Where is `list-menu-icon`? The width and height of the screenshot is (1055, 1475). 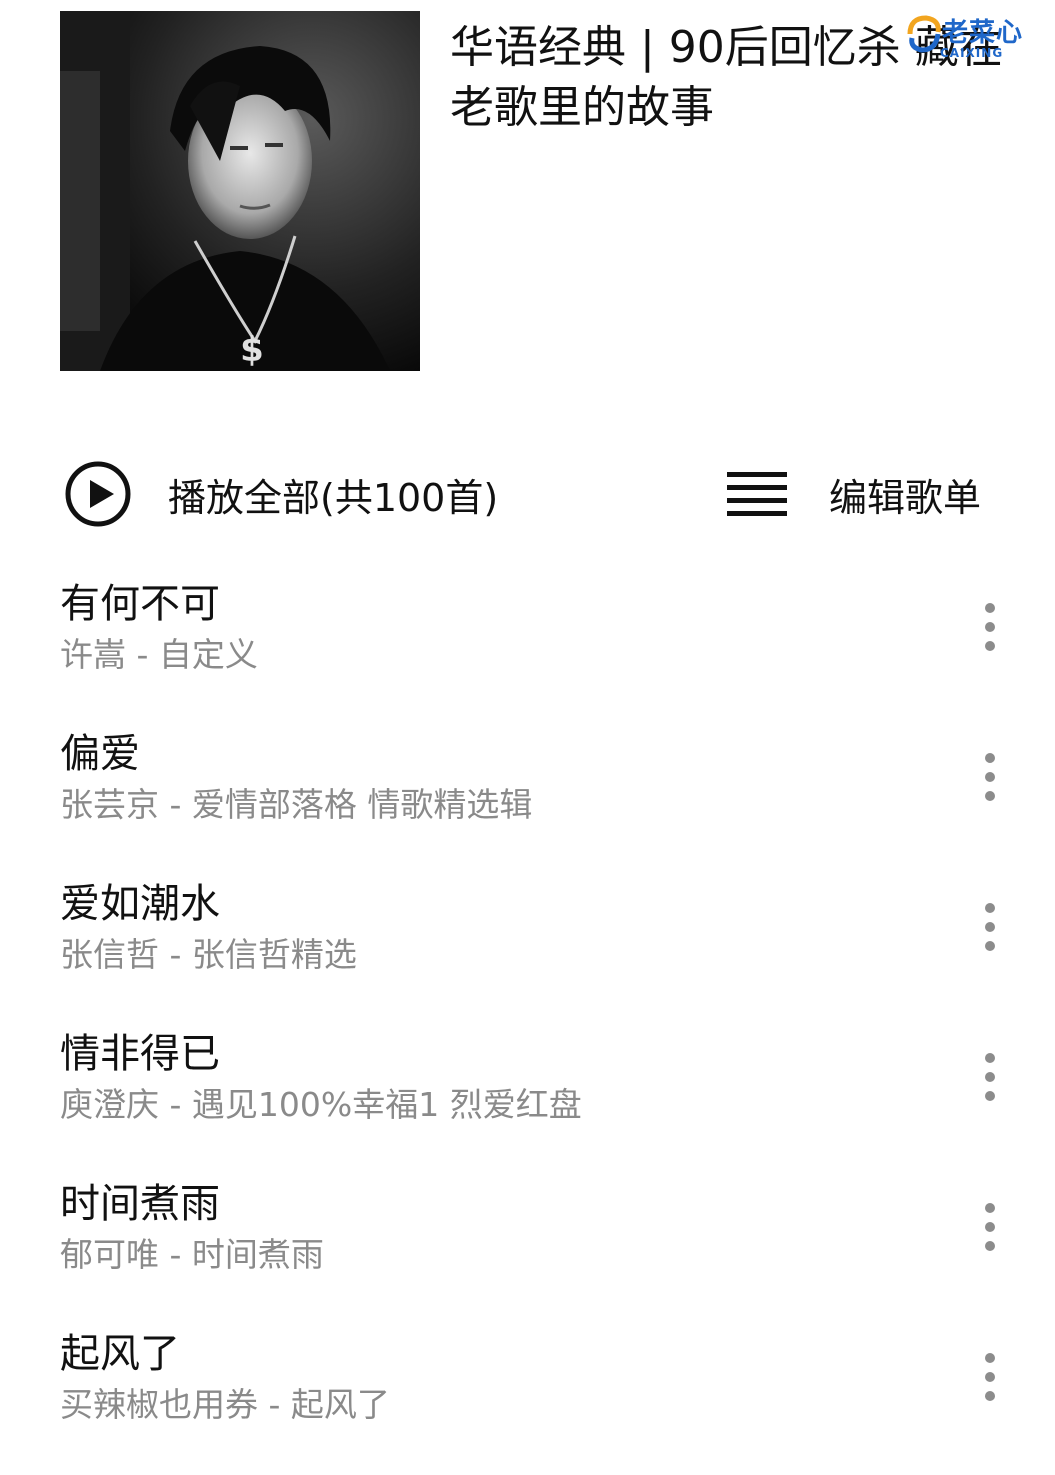 list-menu-icon is located at coordinates (757, 494).